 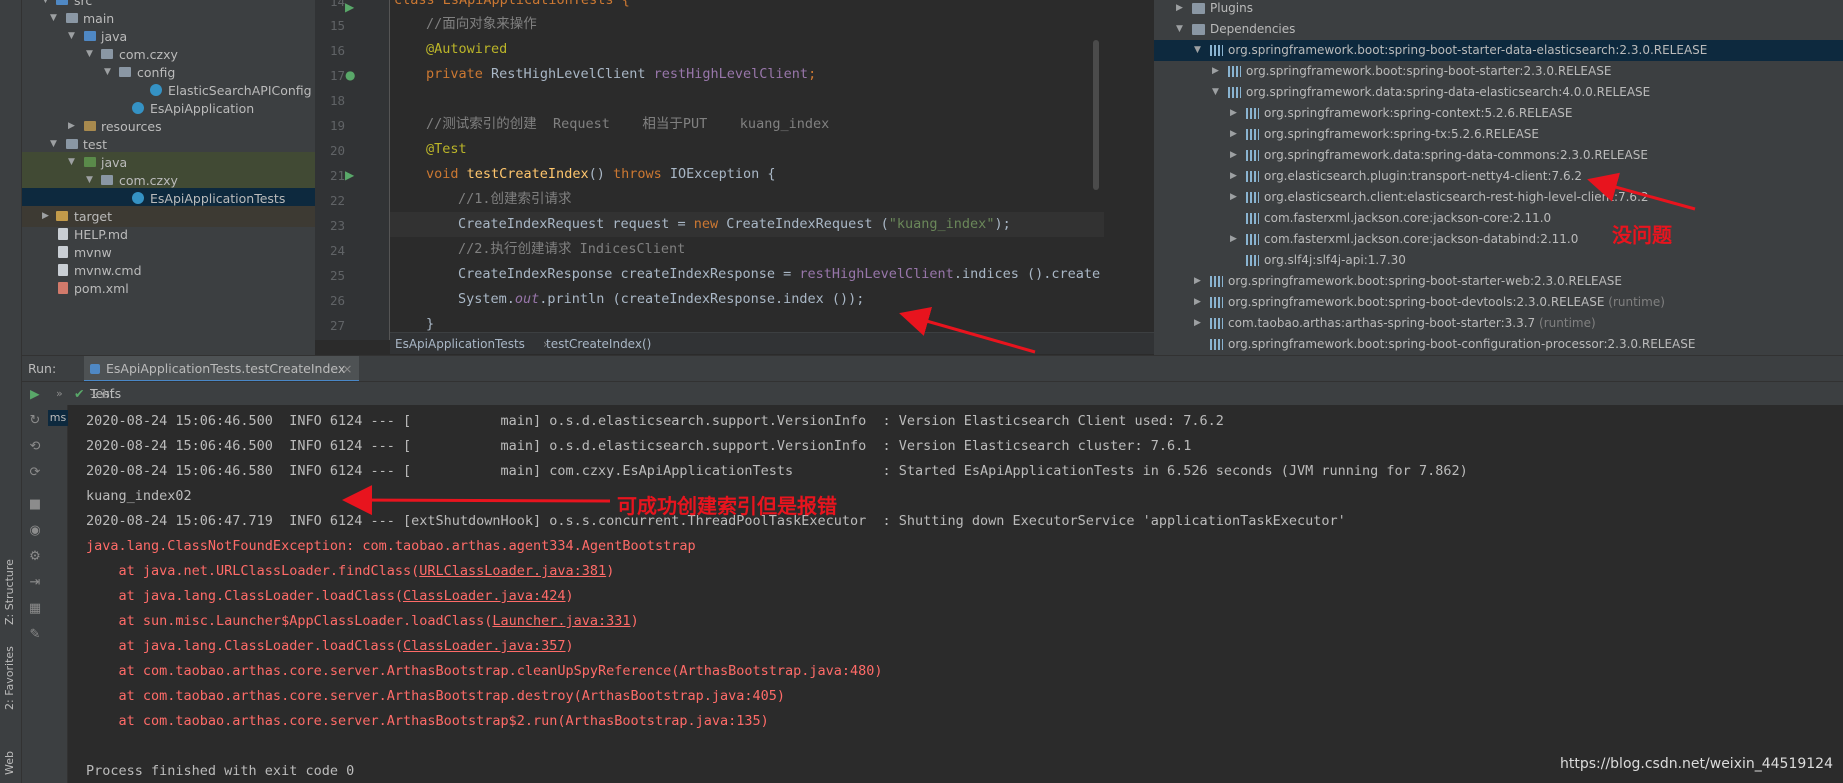 I want to click on stack-source-link: URLClassLoader.java:381, so click(x=512, y=571).